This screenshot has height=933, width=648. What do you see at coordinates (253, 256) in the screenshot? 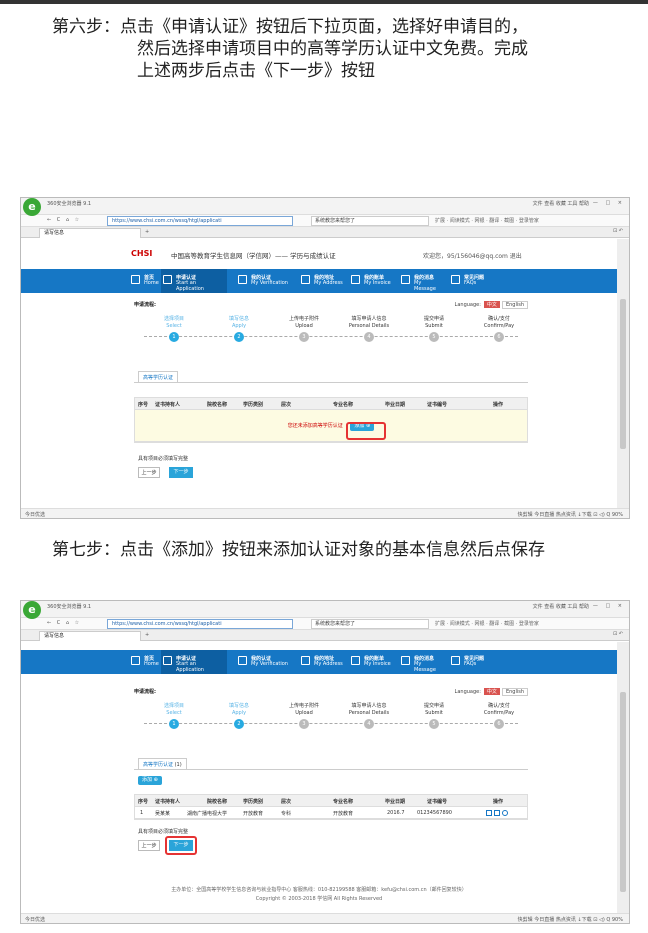
I see `site-name: 中国高等教育学生信息网（学信网）—— 学历与成绩认证` at bounding box center [253, 256].